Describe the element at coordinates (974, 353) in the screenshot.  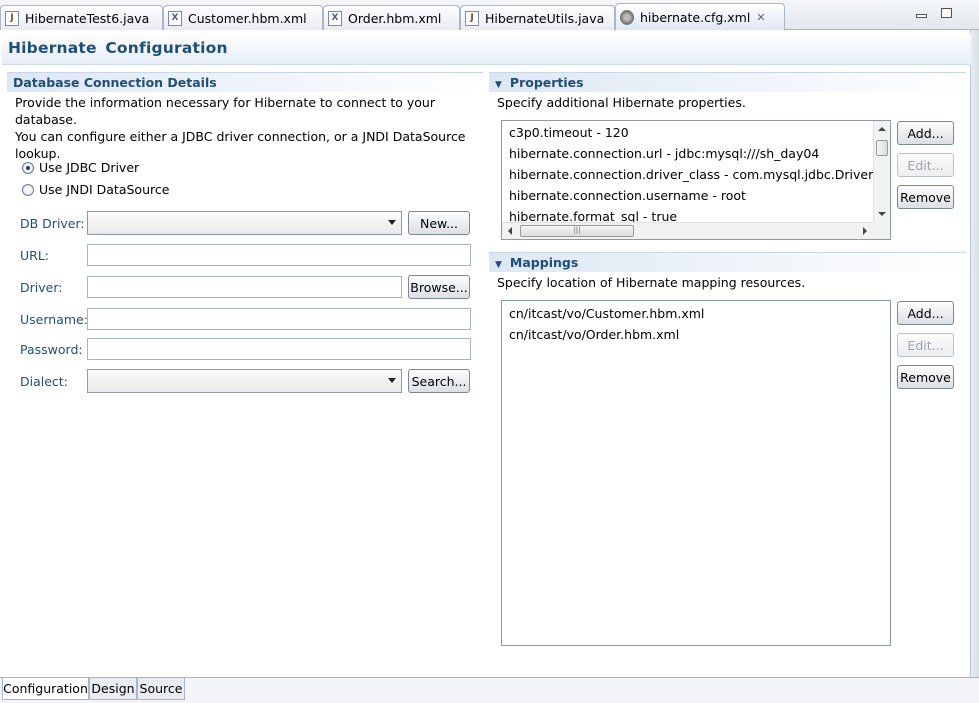
I see `window-border` at that location.